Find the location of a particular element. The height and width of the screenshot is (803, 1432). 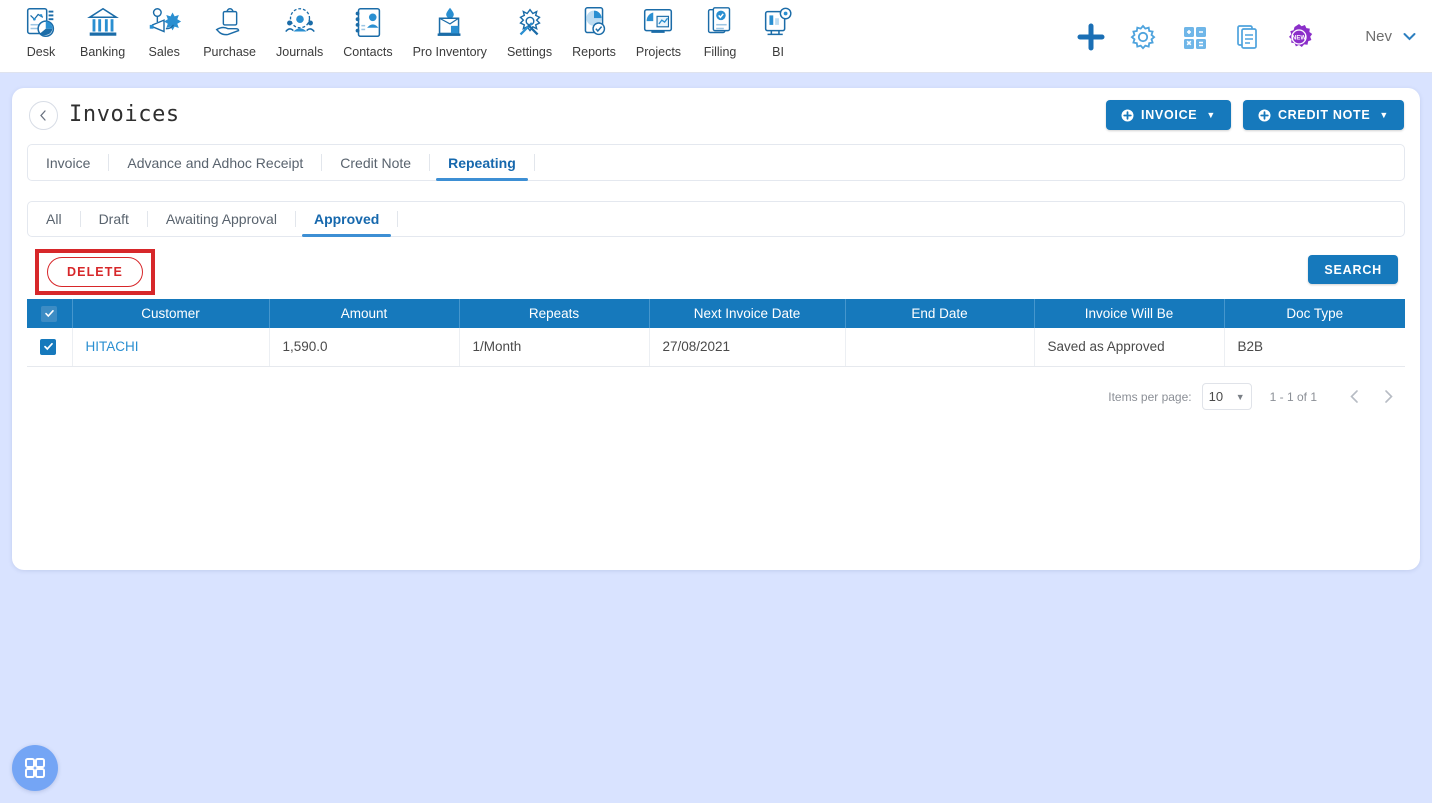

desk-dashboard-icon is located at coordinates (40, 22).